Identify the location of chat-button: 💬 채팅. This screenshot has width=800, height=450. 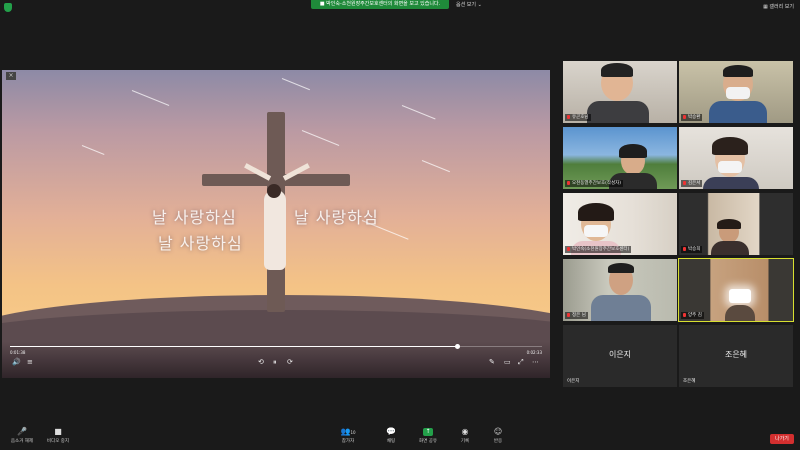
(391, 436).